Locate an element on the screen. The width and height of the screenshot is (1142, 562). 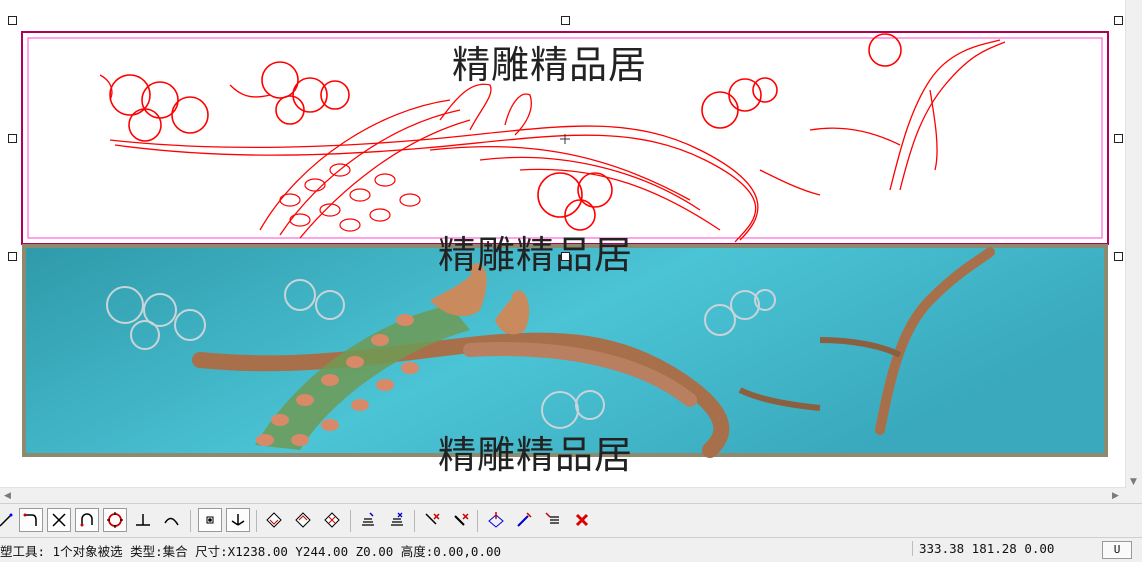
sweep-icon is located at coordinates (171, 520).